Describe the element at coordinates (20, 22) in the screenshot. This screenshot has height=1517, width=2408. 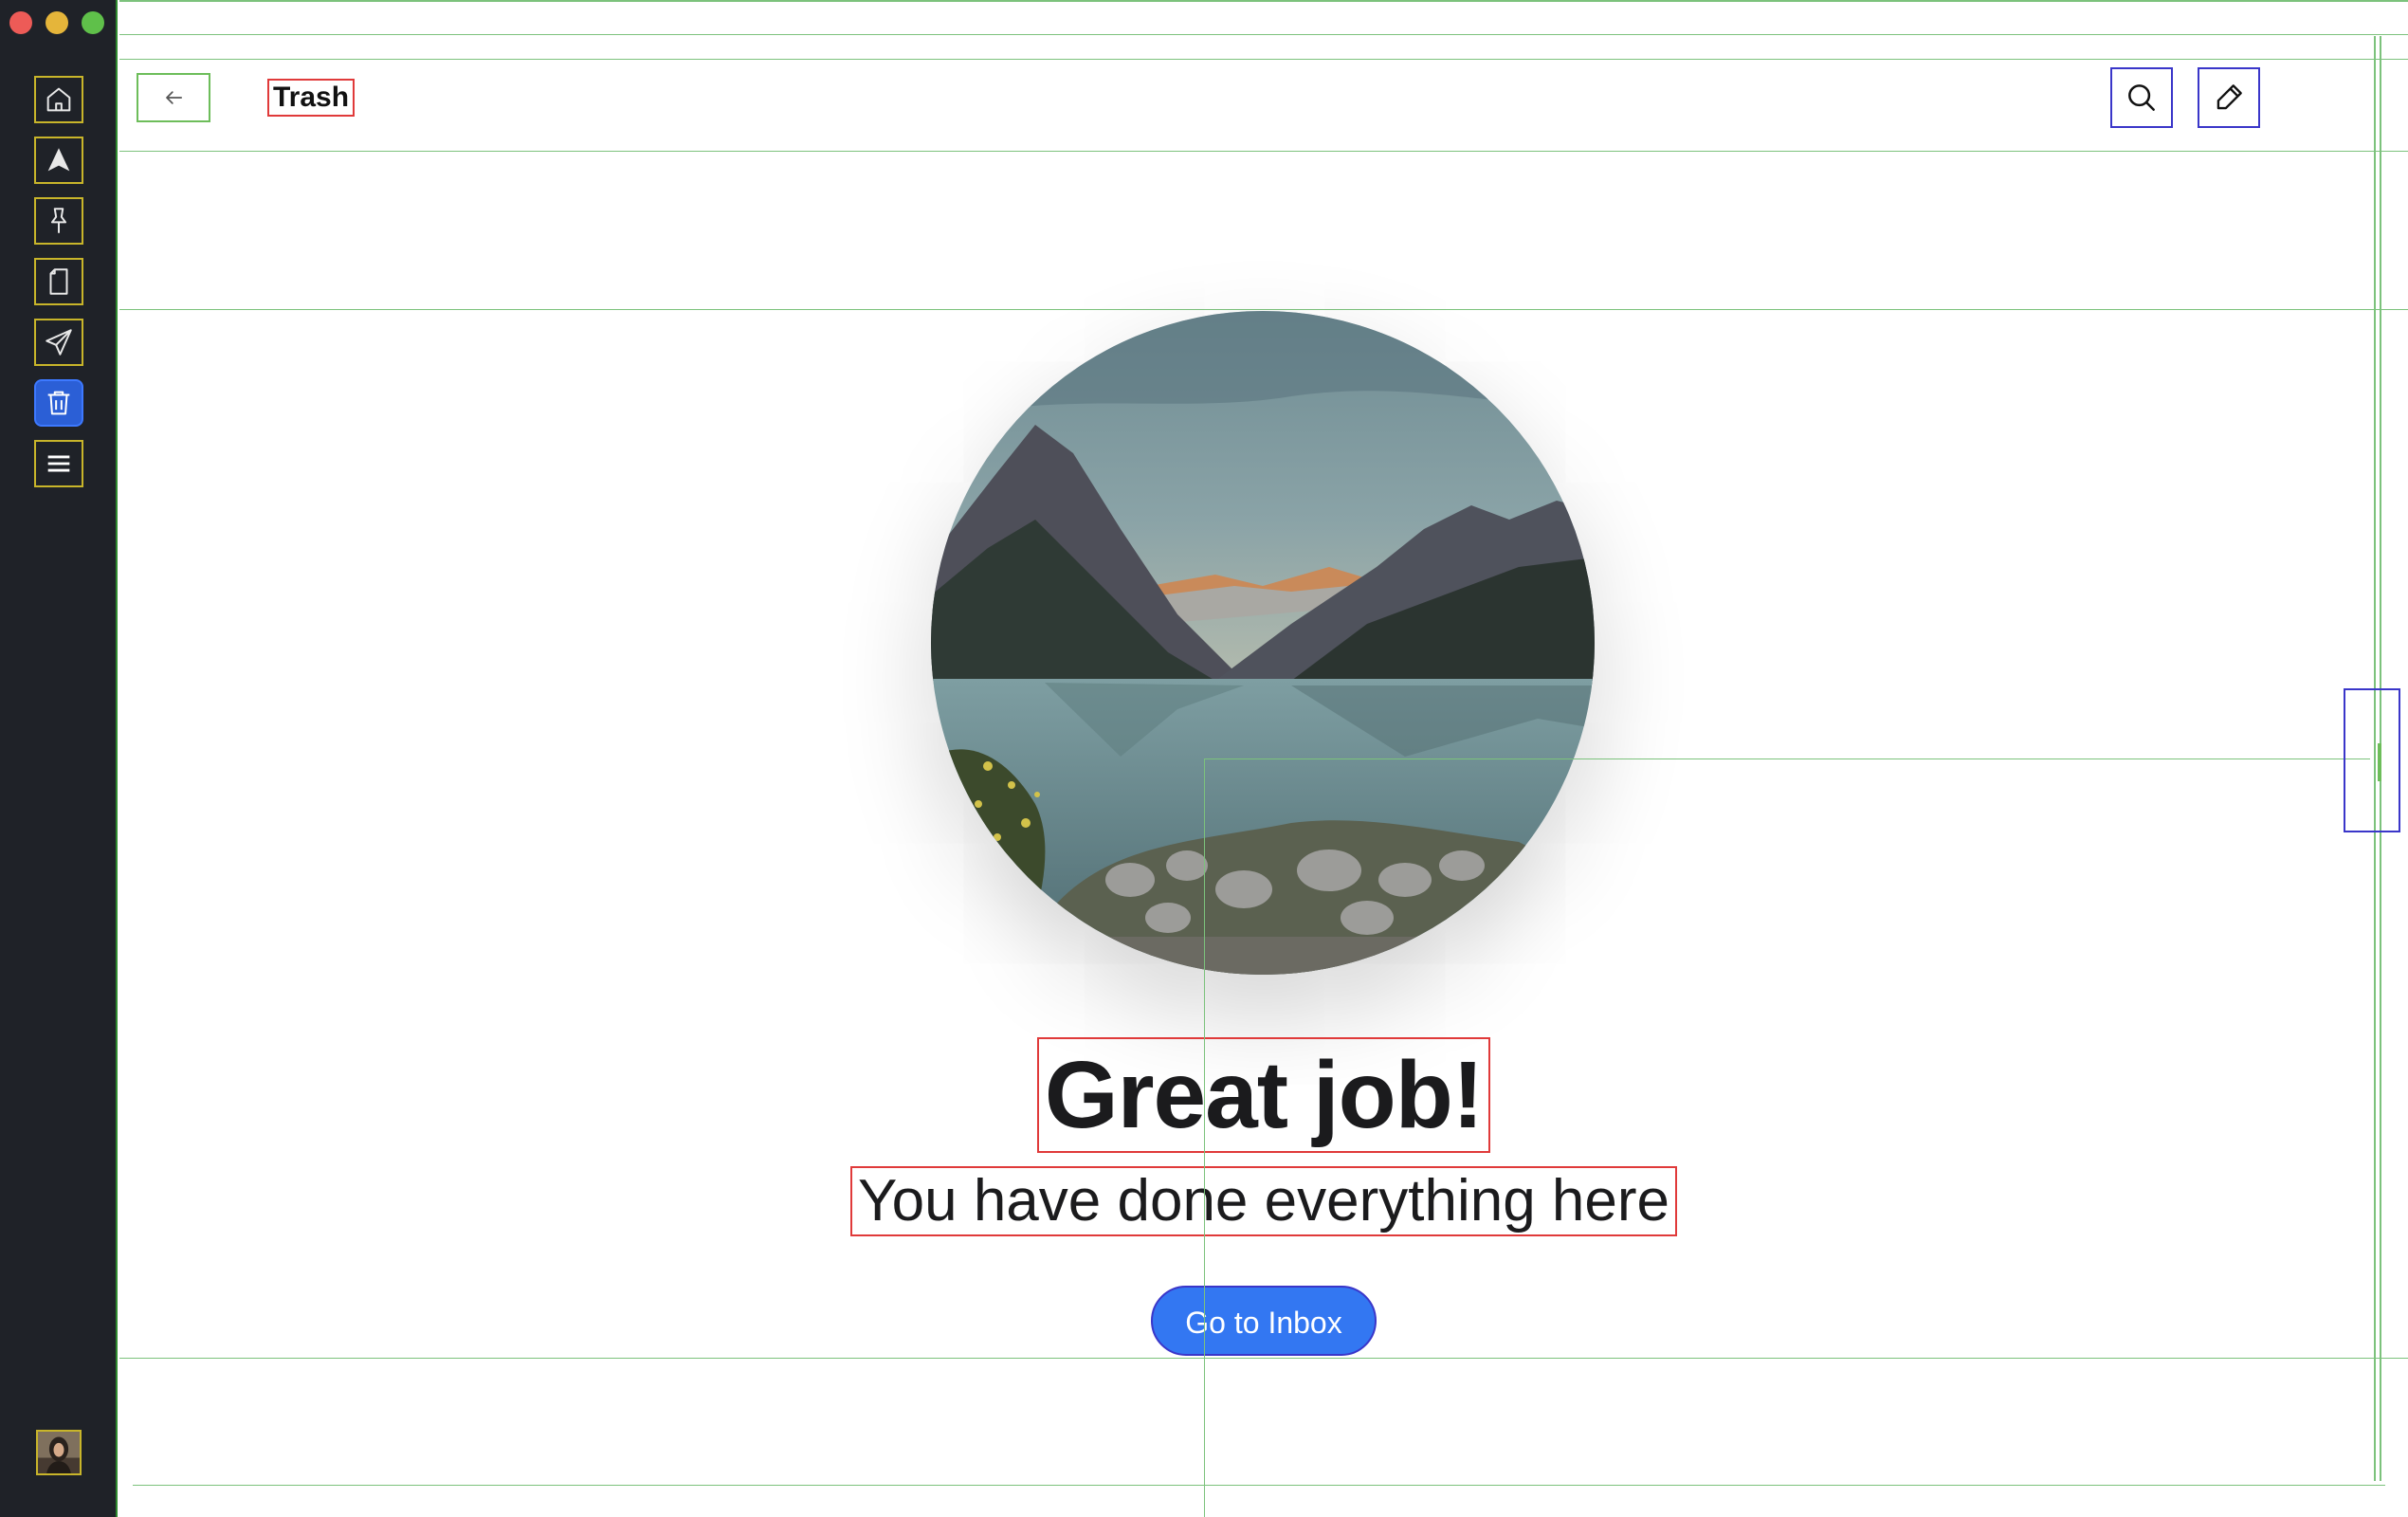
I see `close-window-button` at that location.